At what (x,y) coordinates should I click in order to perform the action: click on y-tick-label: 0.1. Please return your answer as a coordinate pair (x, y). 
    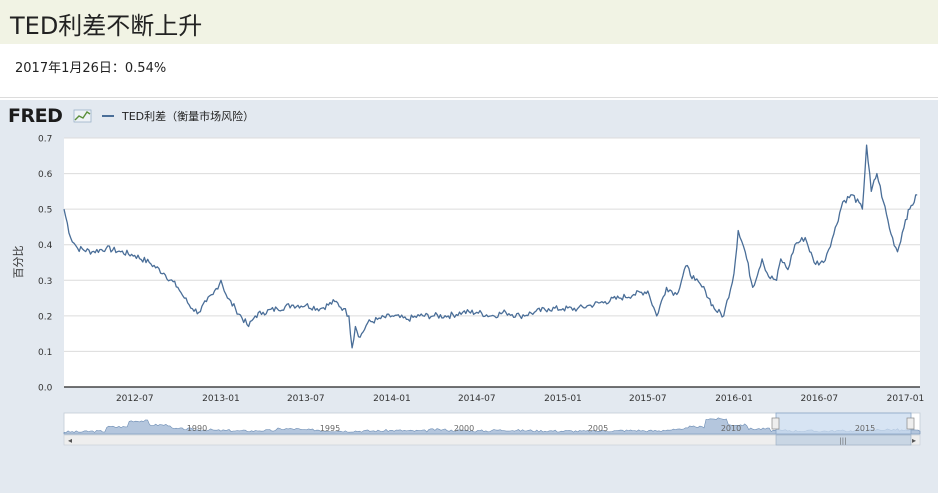
    Looking at the image, I should click on (45, 353).